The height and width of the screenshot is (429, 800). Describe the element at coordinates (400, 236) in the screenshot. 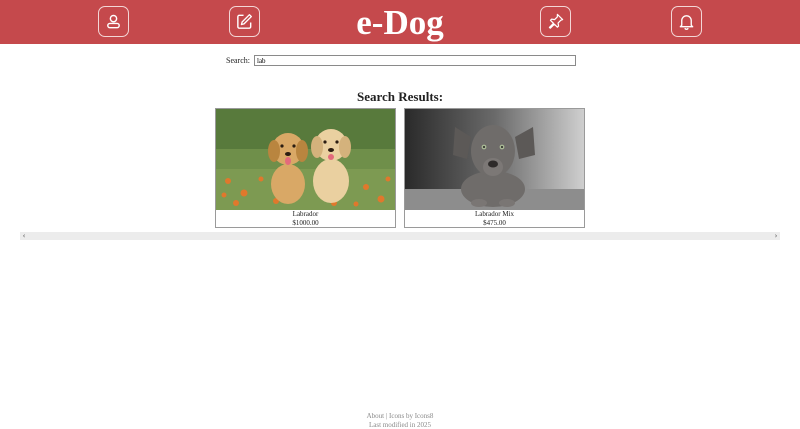

I see `horizontal-scrollbar: ‹ ›` at that location.